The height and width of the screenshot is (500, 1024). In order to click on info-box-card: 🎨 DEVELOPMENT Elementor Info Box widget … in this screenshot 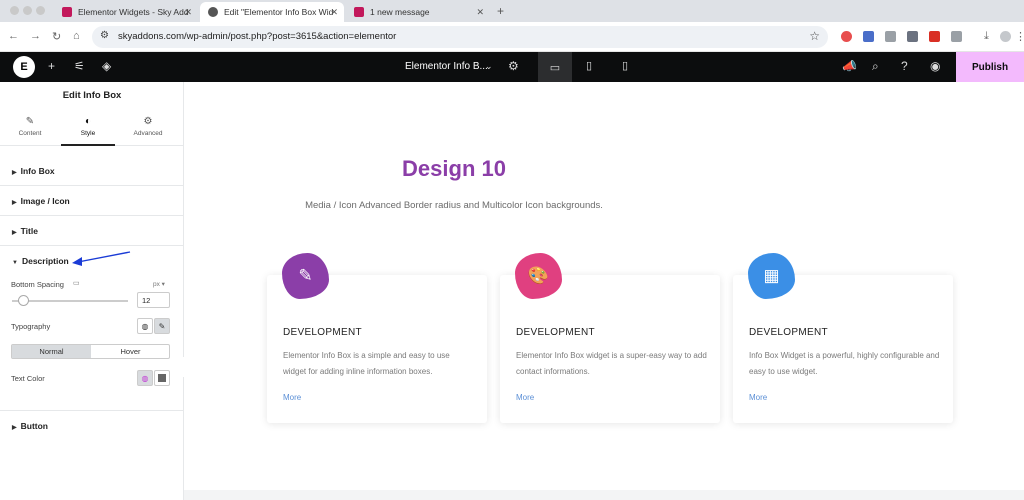, I will do `click(610, 338)`.